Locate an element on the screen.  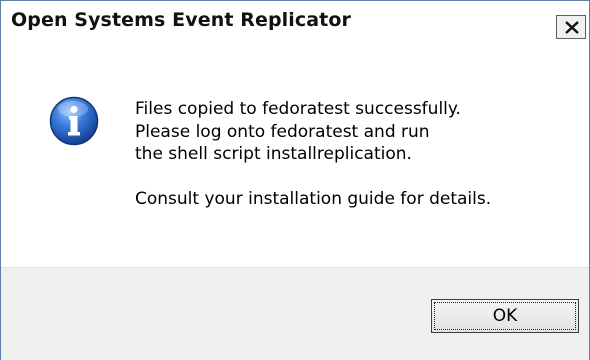
close-icon is located at coordinates (572, 27).